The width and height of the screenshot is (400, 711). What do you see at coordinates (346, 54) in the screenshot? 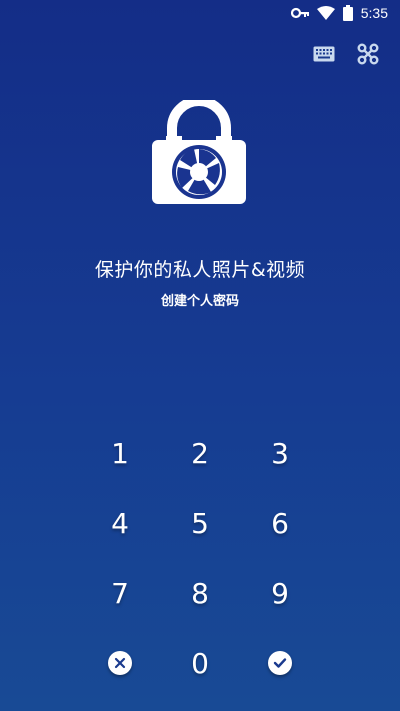
I see `top-actions` at bounding box center [346, 54].